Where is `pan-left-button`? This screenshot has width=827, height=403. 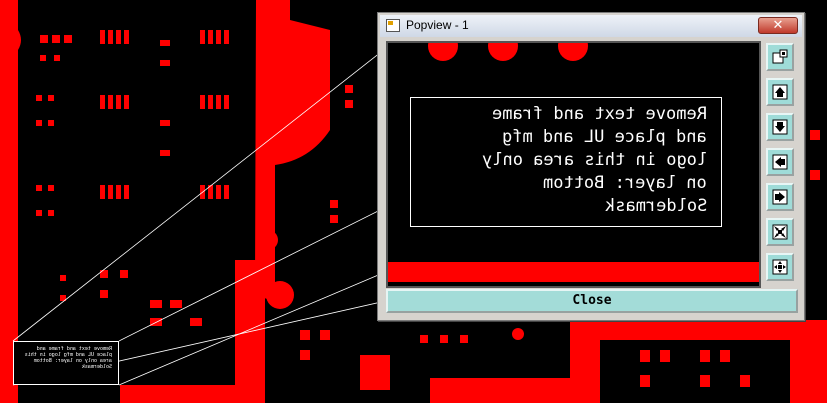
pan-left-button is located at coordinates (780, 162).